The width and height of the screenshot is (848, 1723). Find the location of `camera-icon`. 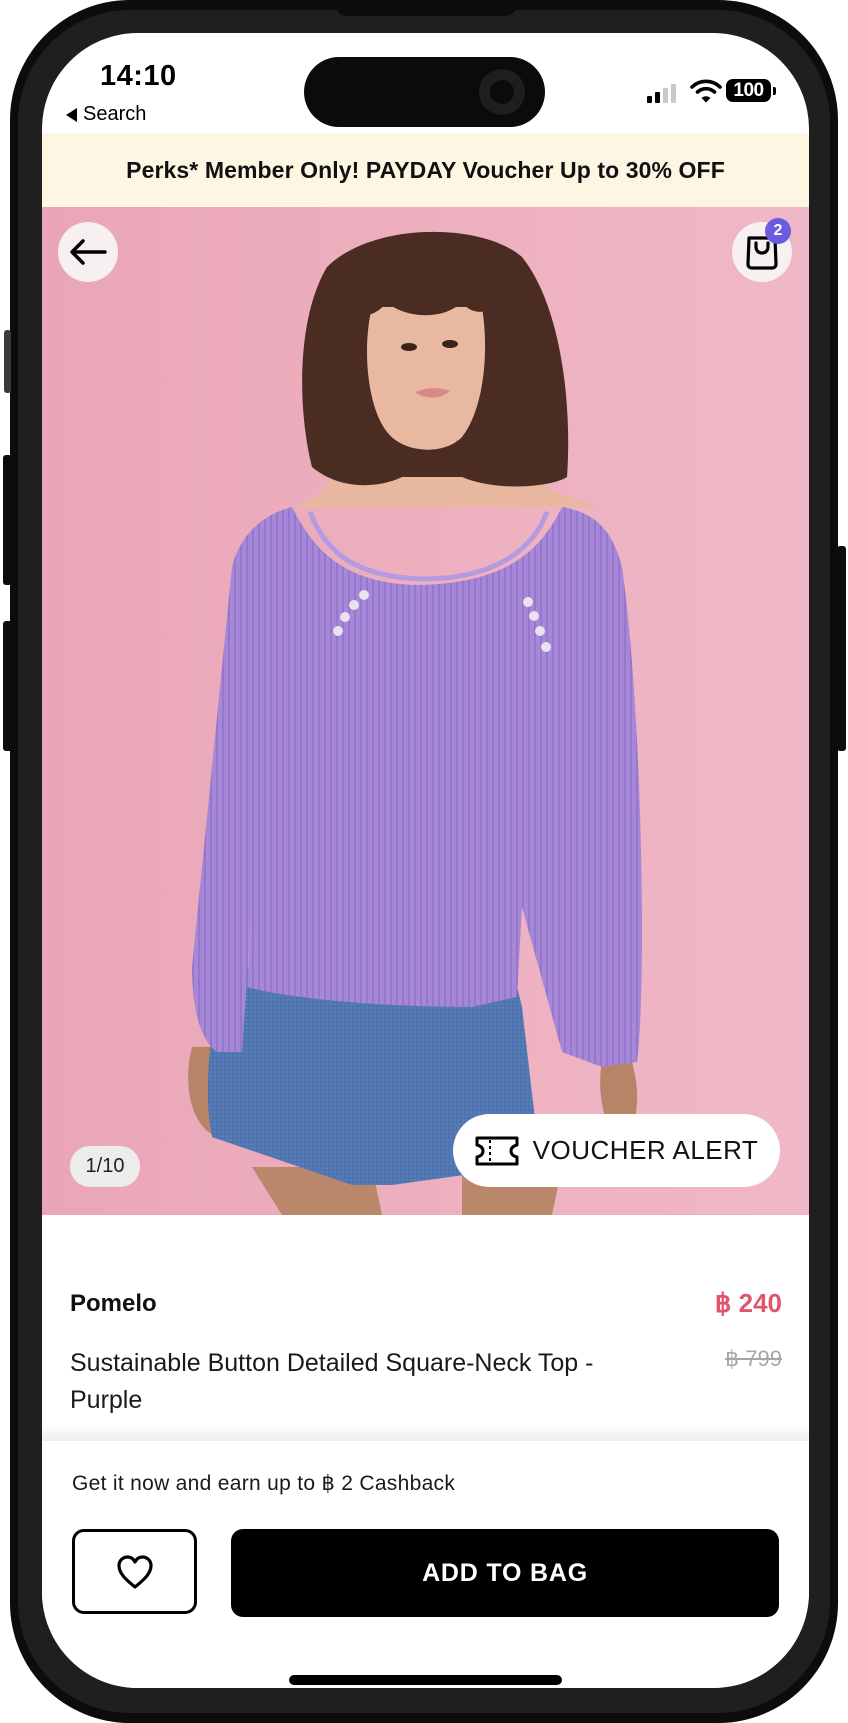

camera-icon is located at coordinates (502, 92).